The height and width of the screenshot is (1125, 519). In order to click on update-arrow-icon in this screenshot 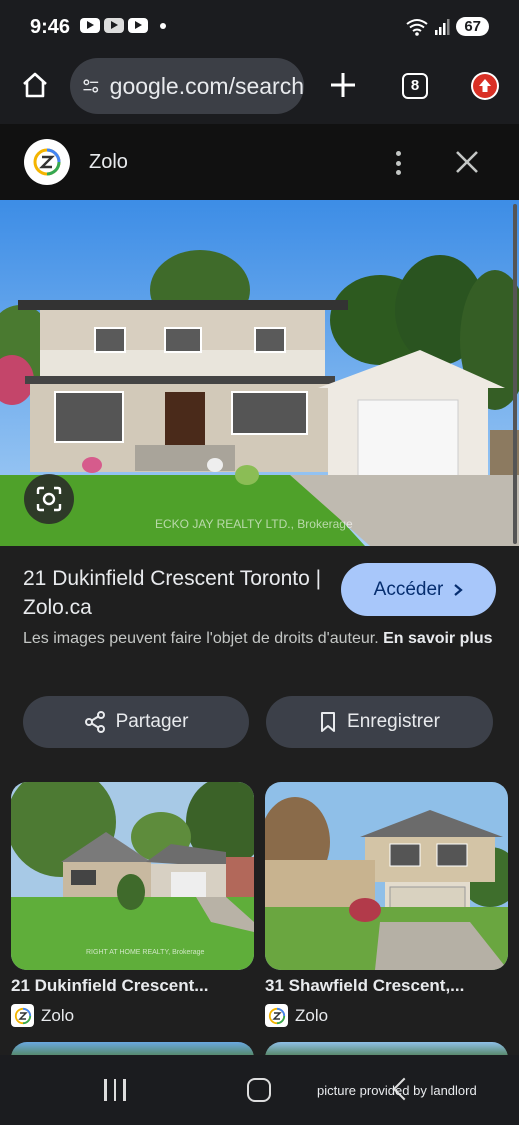, I will do `click(485, 86)`.